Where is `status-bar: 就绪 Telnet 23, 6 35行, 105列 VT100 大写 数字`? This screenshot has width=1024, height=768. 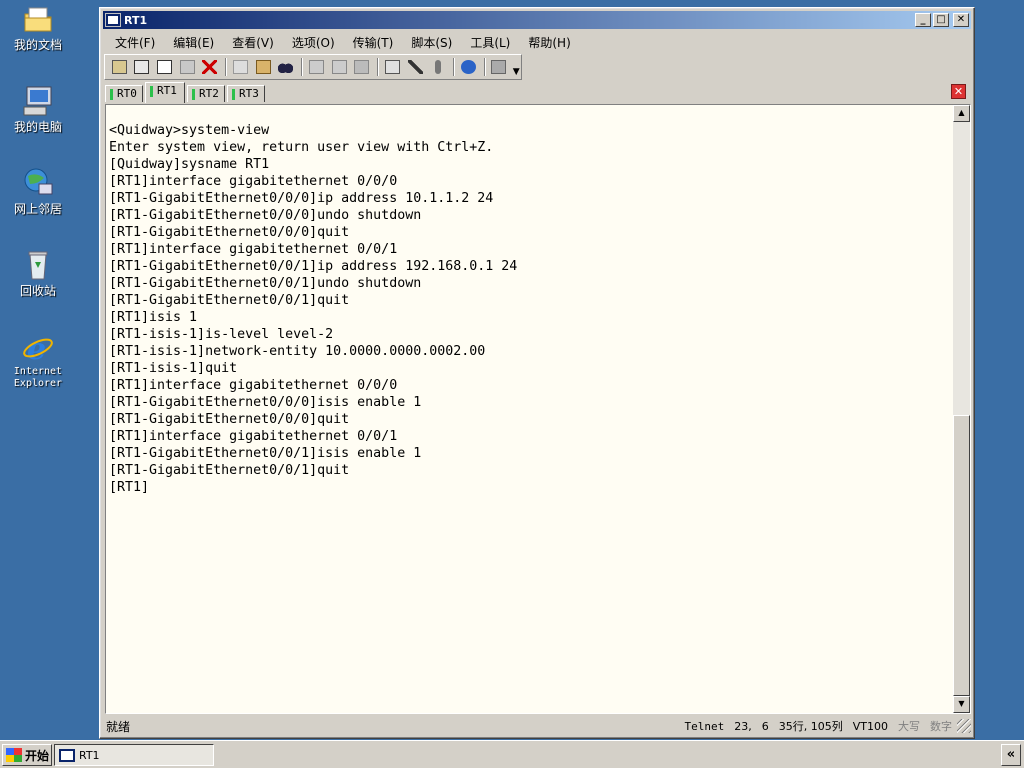
status-bar: 就绪 Telnet 23, 6 35行, 105列 VT100 大写 数字 is located at coordinates (537, 726).